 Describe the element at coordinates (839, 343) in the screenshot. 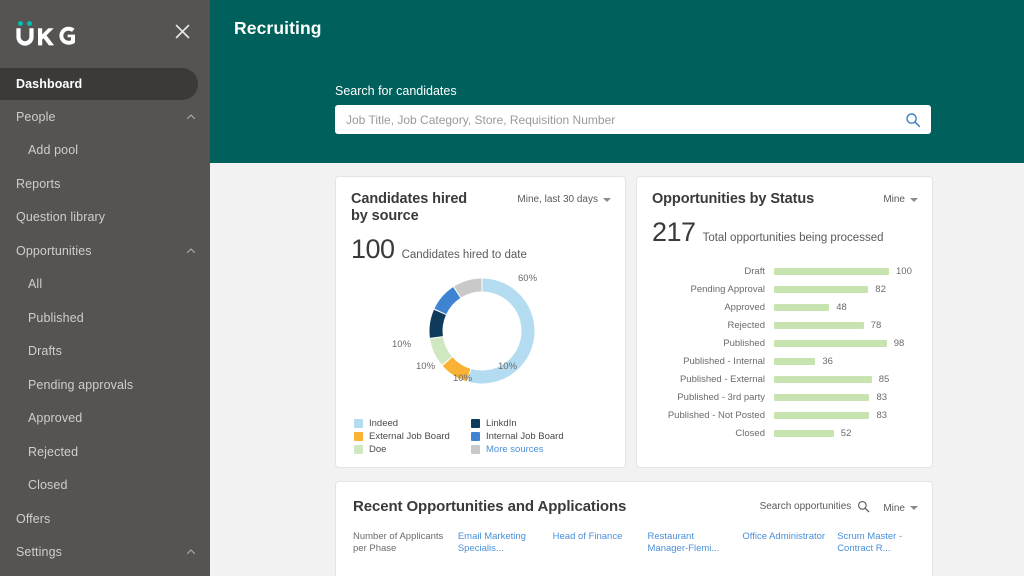

I see `status-bar-track: 98` at that location.